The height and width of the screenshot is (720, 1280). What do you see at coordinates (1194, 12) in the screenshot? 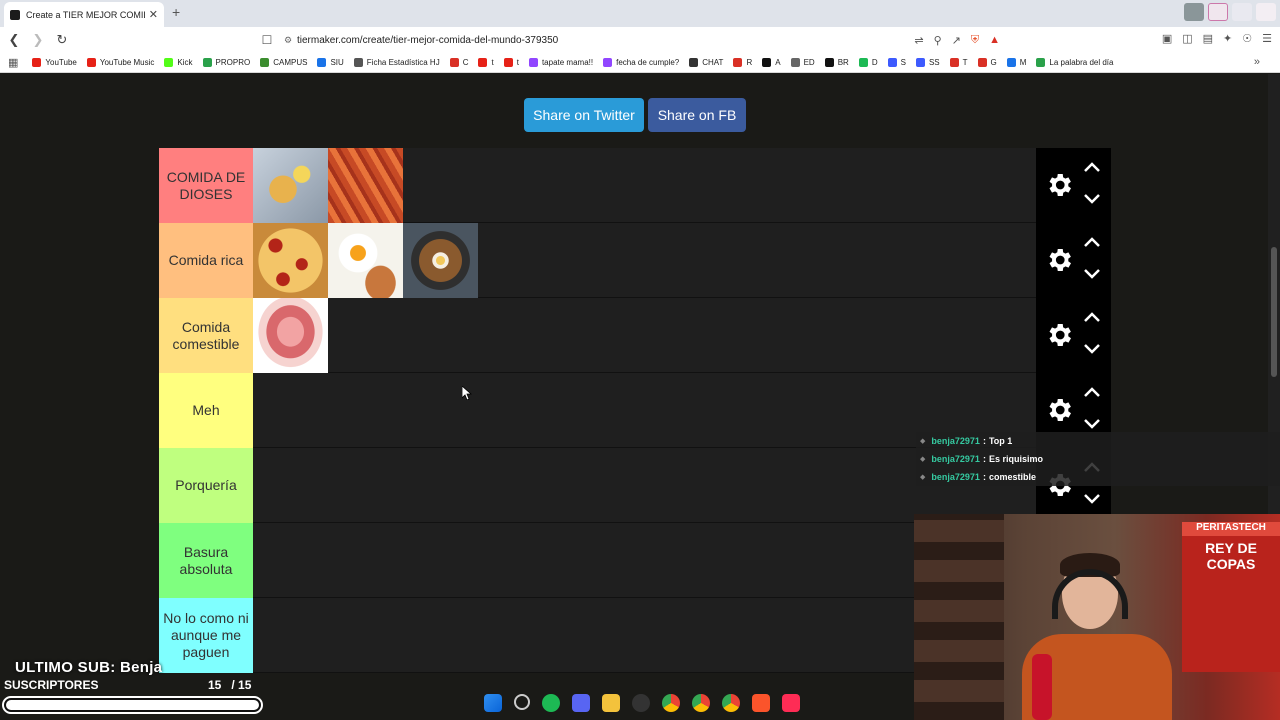
I see `profile-icon` at bounding box center [1194, 12].